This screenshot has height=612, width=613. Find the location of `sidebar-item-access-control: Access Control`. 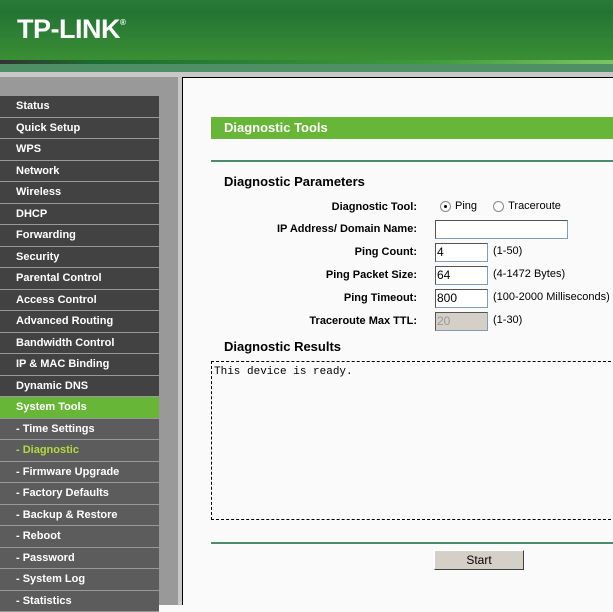

sidebar-item-access-control: Access Control is located at coordinates (79, 301).